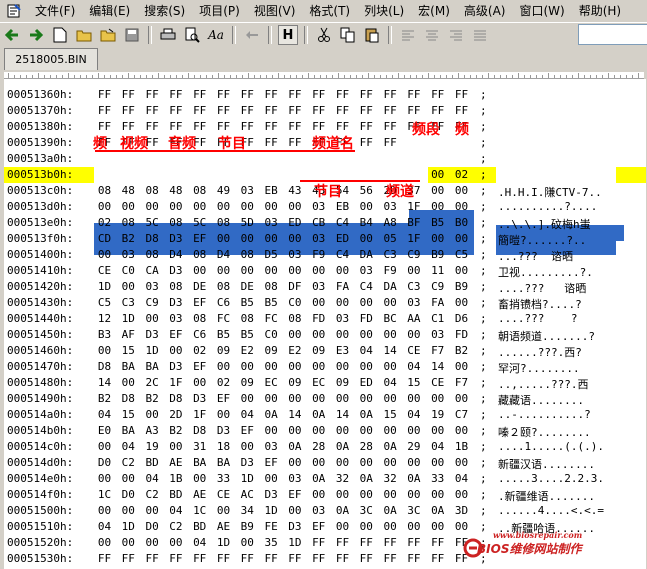  What do you see at coordinates (485, 11) in the screenshot?
I see `menu-item: 高级(A)` at bounding box center [485, 11].